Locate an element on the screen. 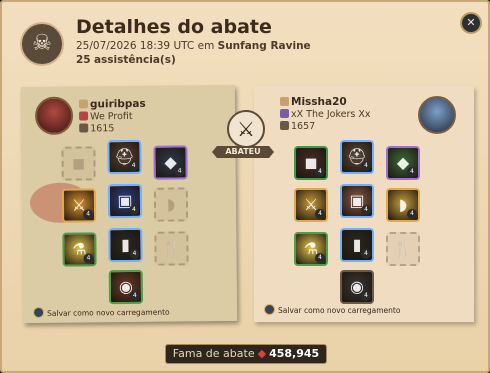 This screenshot has height=373, width=490. assists-info: 25 assistência(s) is located at coordinates (126, 60).